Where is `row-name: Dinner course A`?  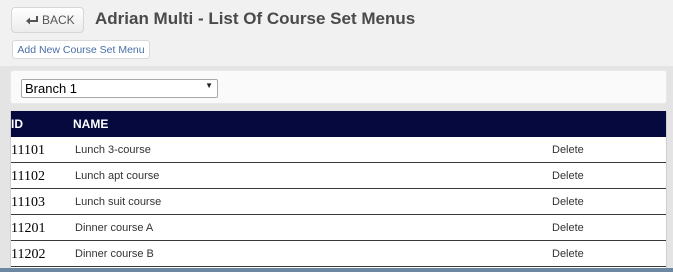
row-name: Dinner course A is located at coordinates (114, 228).